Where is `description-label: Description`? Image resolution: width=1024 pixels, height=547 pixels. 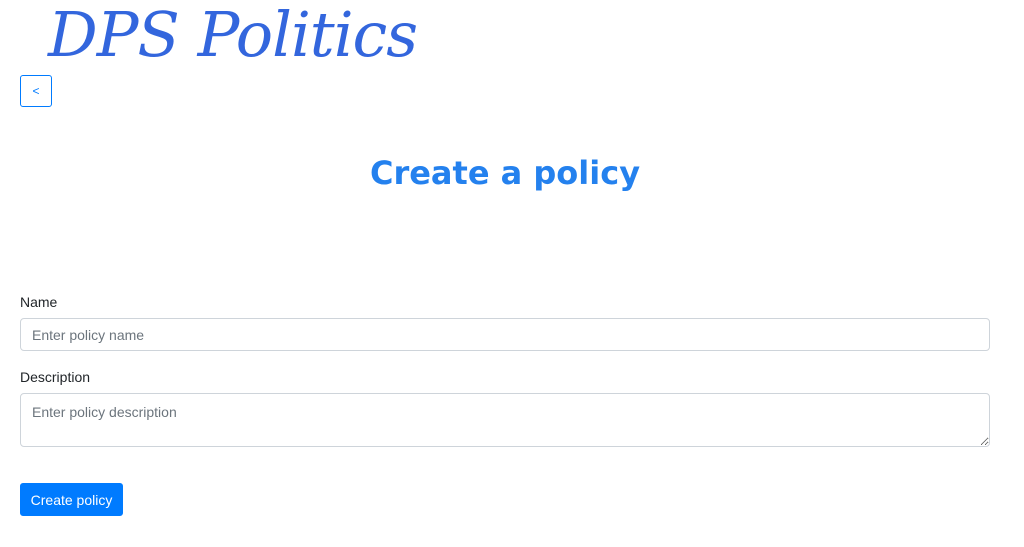 description-label: Description is located at coordinates (55, 377).